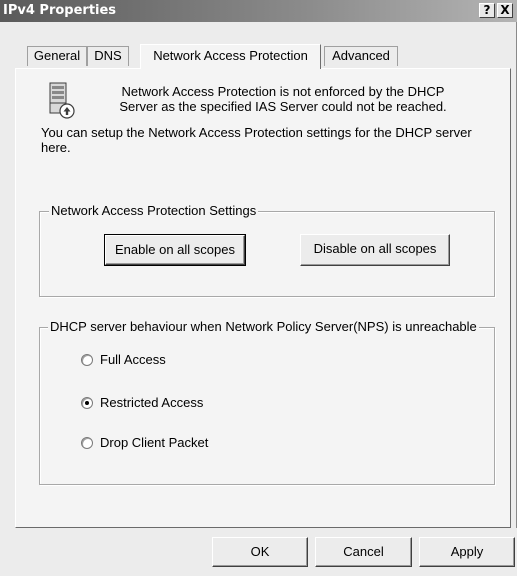  What do you see at coordinates (151, 403) in the screenshot?
I see `restricted-access-label: Restricted Access` at bounding box center [151, 403].